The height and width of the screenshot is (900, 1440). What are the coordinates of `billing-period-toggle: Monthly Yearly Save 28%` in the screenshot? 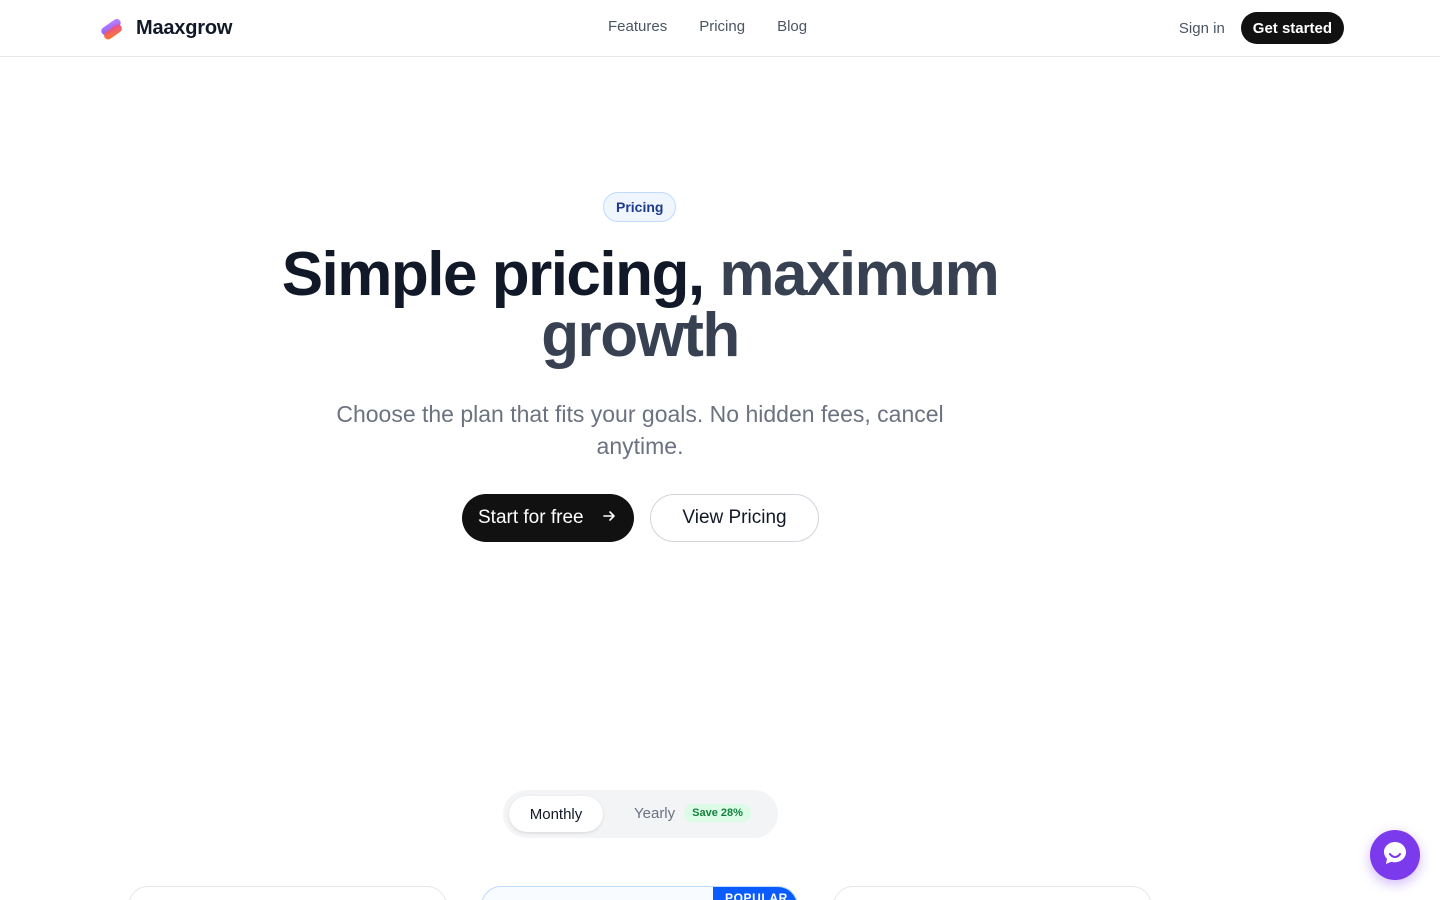 It's located at (640, 814).